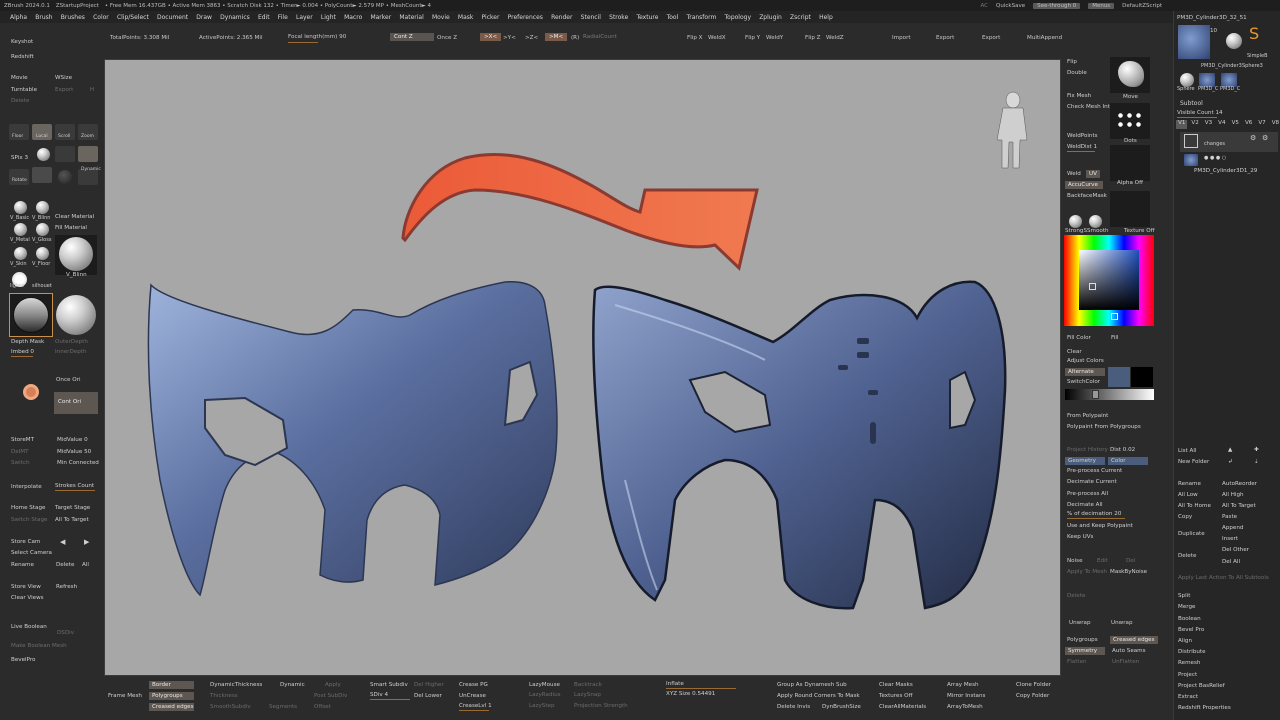  I want to click on material-basic-icon, so click(20, 207).